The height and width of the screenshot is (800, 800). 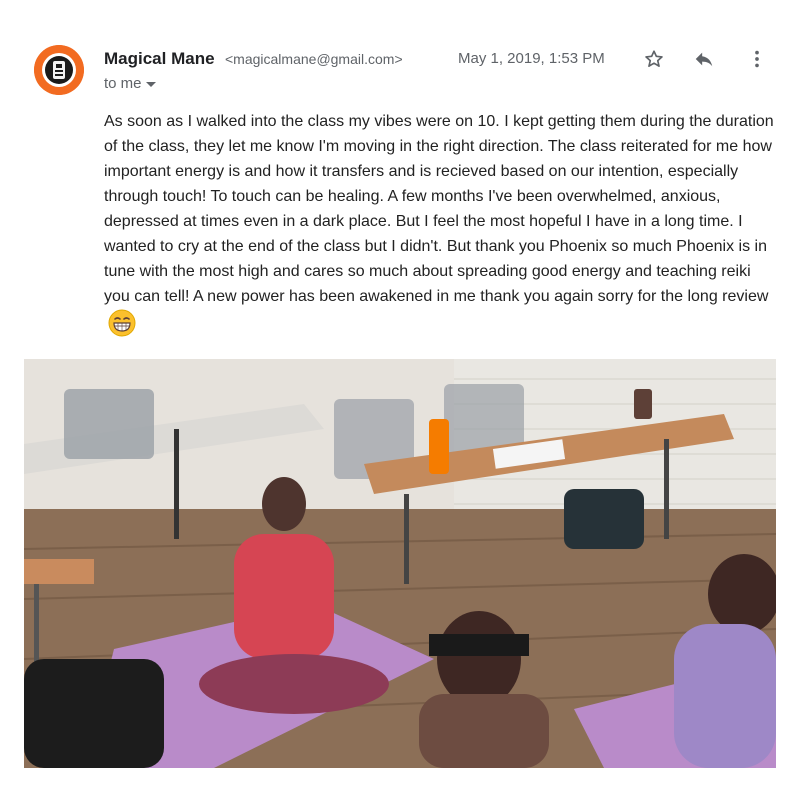 What do you see at coordinates (704, 59) in the screenshot?
I see `reply-icon` at bounding box center [704, 59].